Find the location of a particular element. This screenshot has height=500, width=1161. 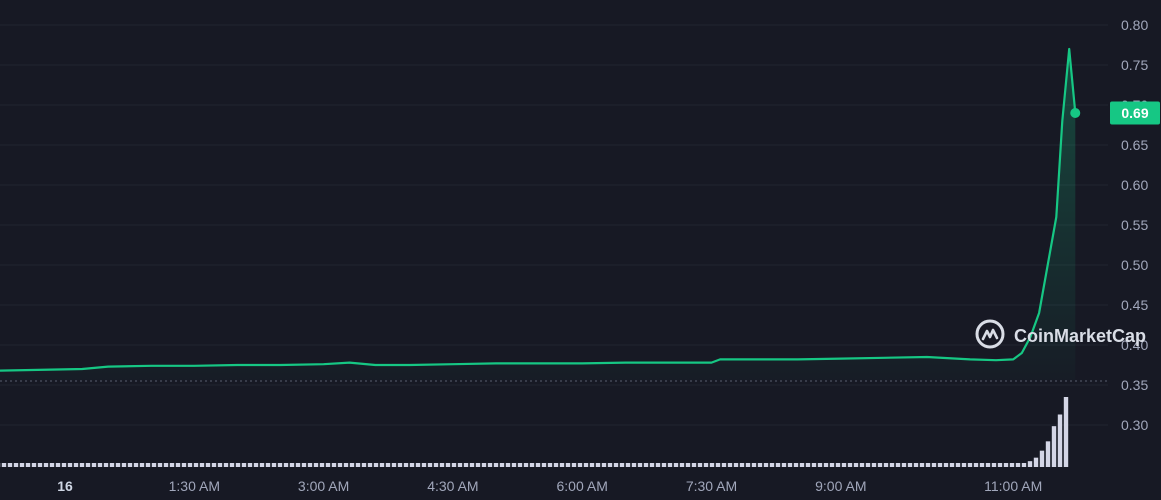

x-tick-label: 1:30 AM is located at coordinates (194, 486).